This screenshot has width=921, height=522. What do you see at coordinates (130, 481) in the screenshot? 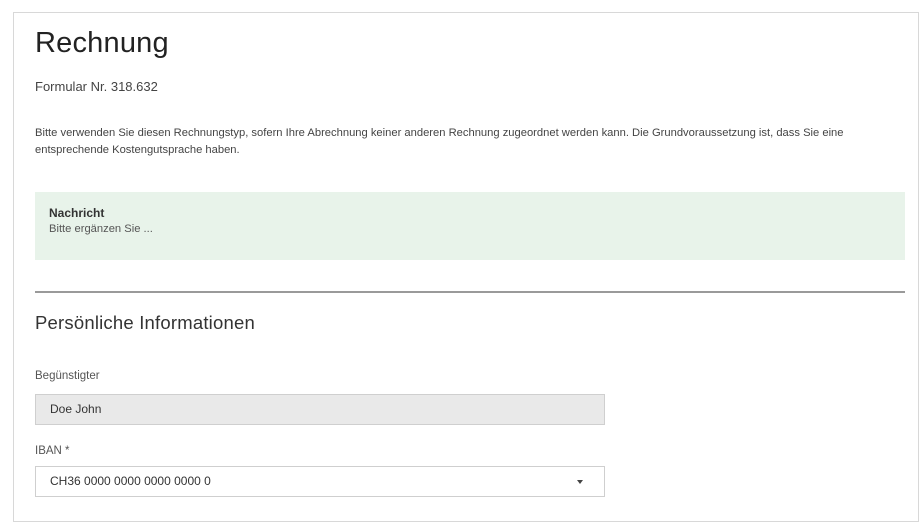
I see `iban-selected-value: CH36 0000 0000 0000 0000 0` at bounding box center [130, 481].